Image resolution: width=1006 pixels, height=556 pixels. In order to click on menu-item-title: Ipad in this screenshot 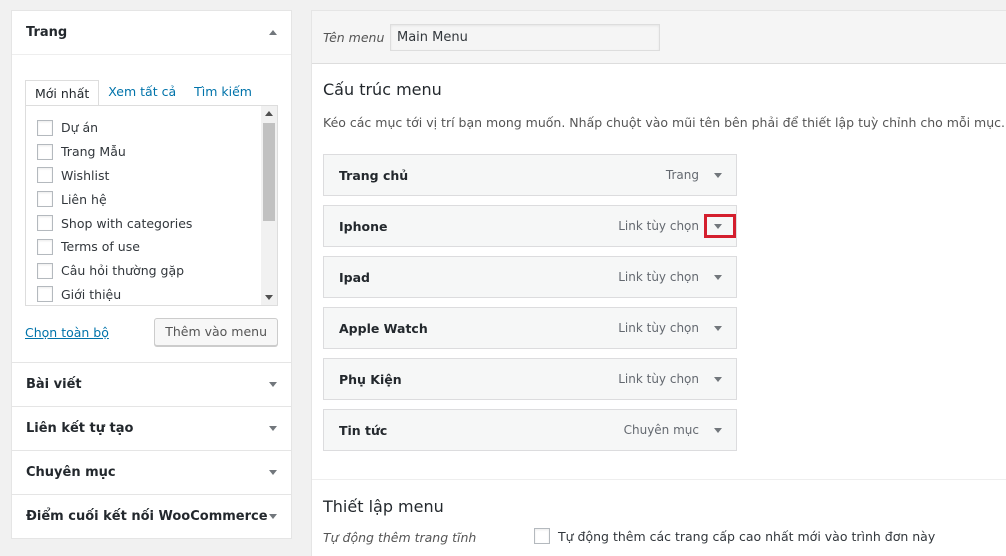, I will do `click(354, 277)`.